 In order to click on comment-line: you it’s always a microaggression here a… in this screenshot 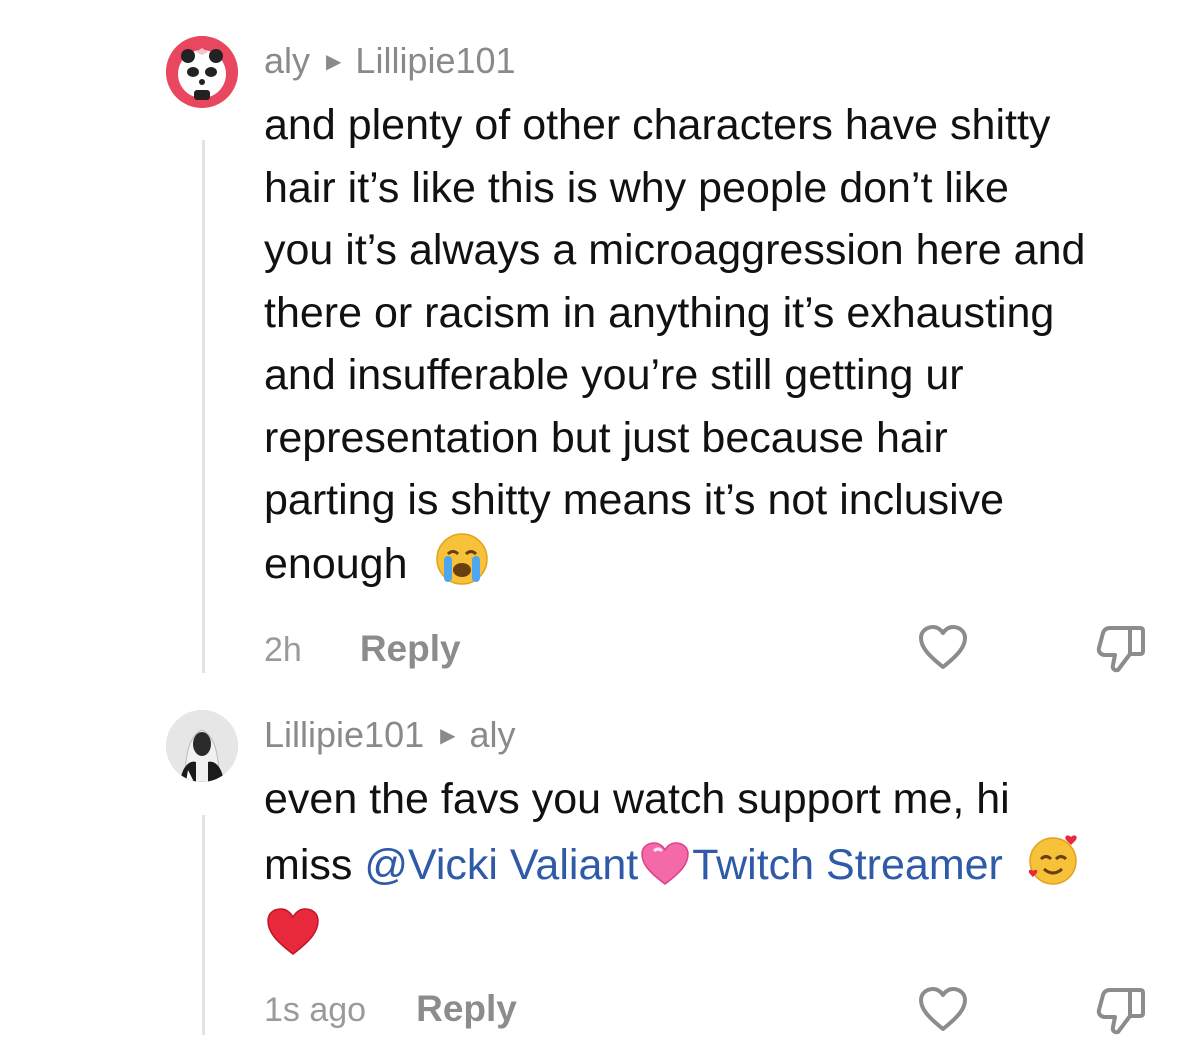, I will do `click(675, 250)`.